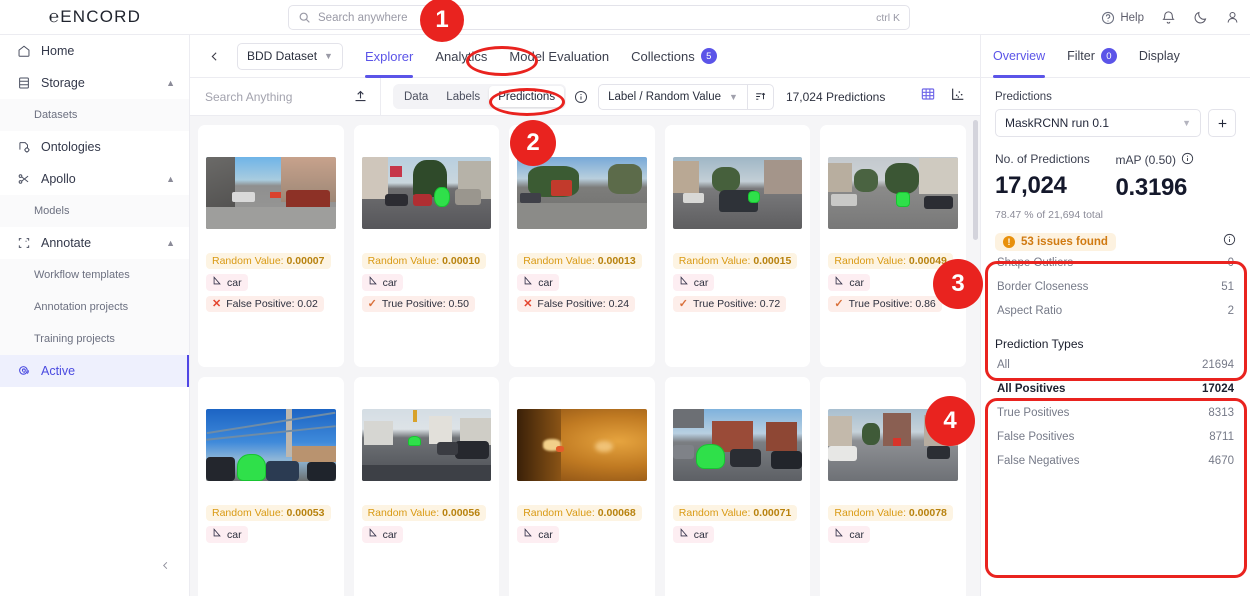 The height and width of the screenshot is (596, 1250). Describe the element at coordinates (672, 96) in the screenshot. I see `sort-field-select: Label / Random Value ▼` at that location.